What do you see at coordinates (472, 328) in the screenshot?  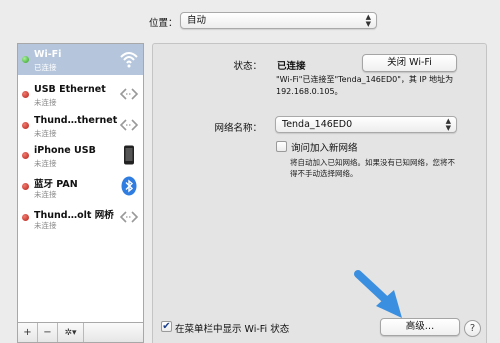 I see `help-button: ?` at bounding box center [472, 328].